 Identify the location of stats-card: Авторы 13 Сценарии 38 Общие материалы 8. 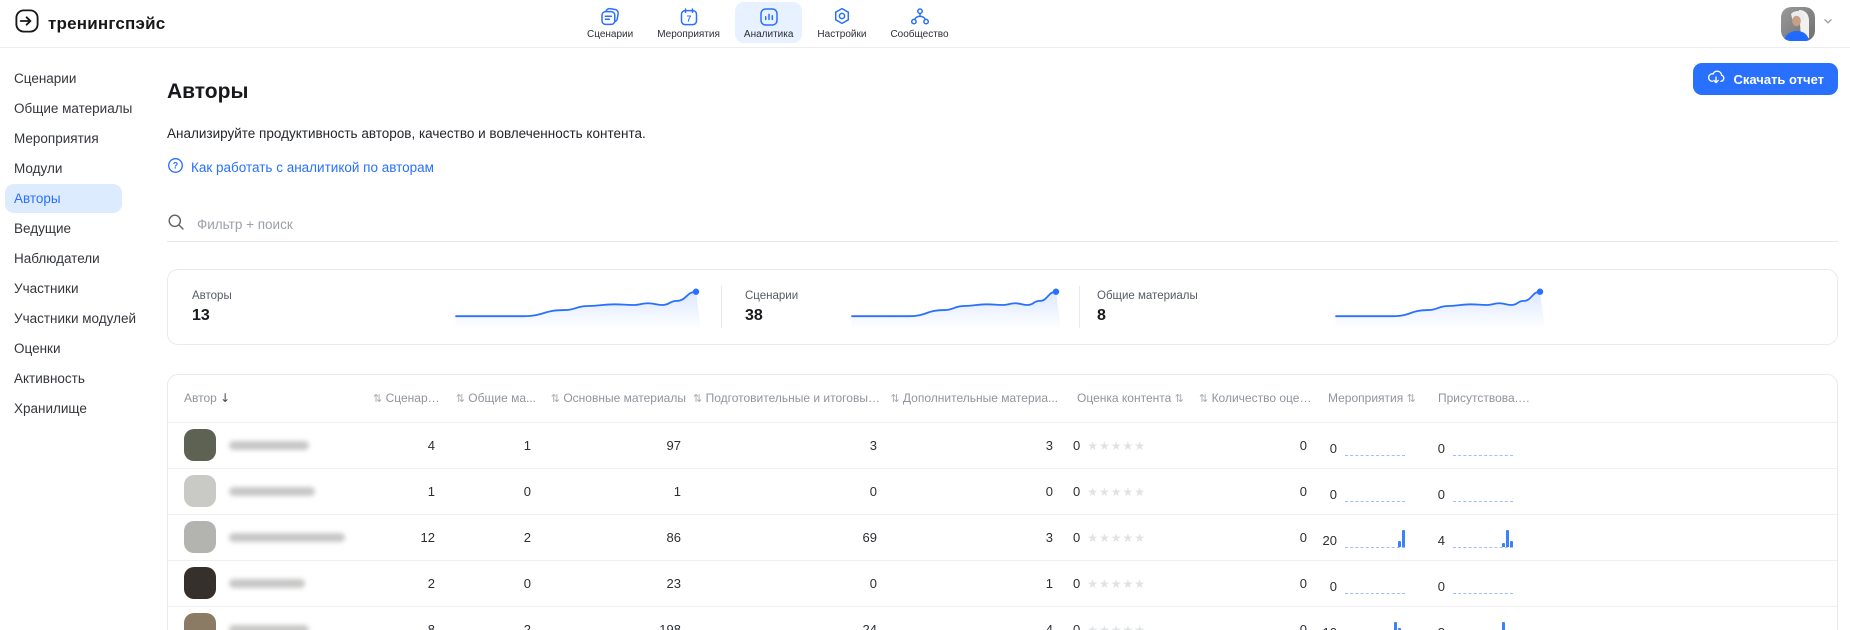
(1002, 307).